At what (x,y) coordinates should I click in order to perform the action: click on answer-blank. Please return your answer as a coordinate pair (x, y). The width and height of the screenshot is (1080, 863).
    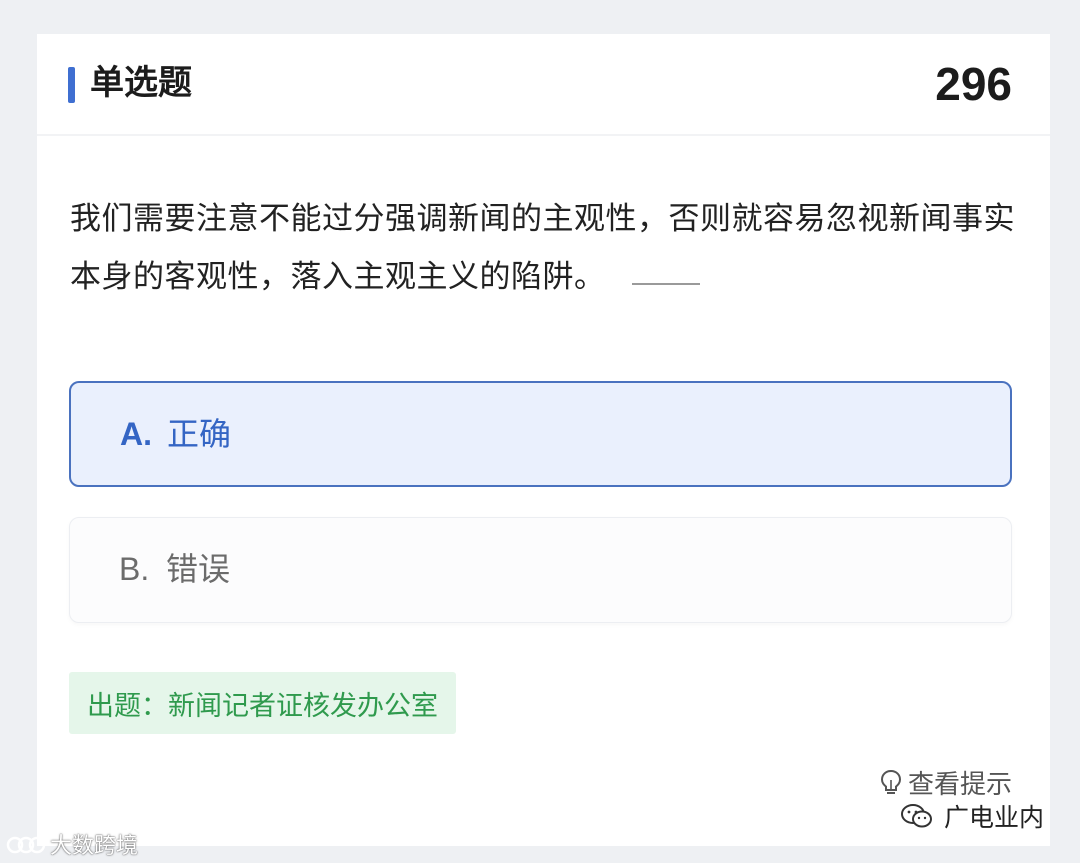
    Looking at the image, I should click on (665, 284).